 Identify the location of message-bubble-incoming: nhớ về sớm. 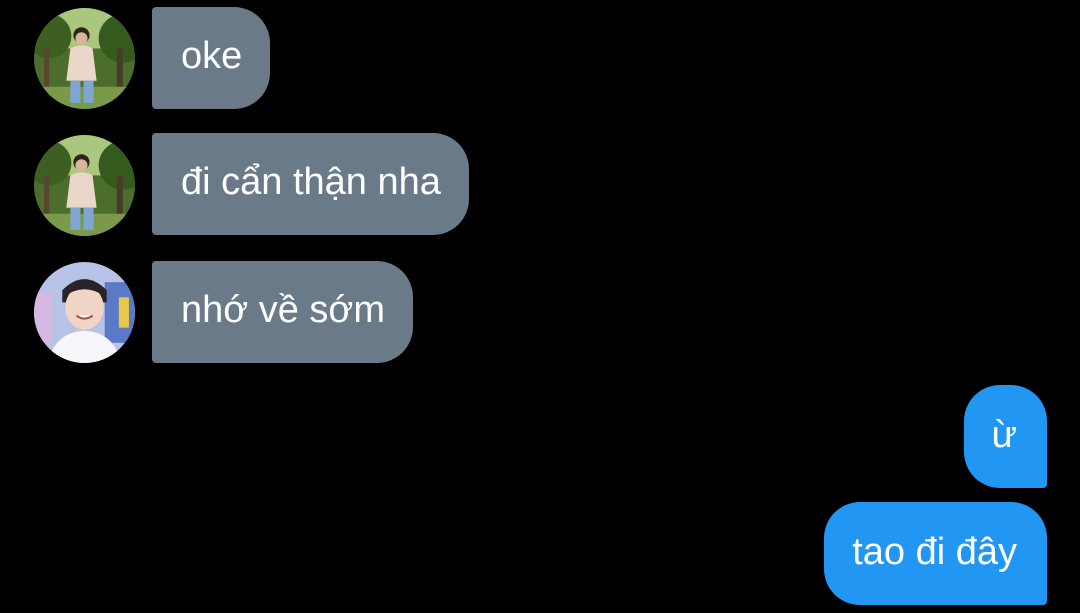
(283, 312).